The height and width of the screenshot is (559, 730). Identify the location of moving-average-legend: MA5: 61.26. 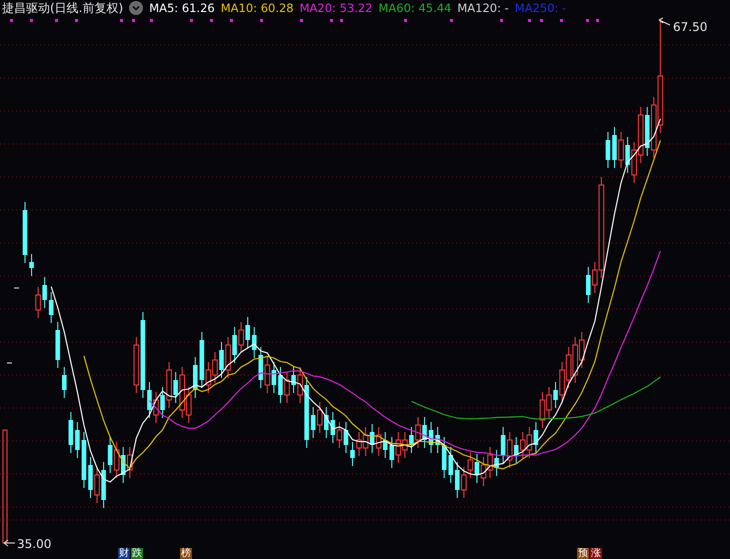
(182, 8).